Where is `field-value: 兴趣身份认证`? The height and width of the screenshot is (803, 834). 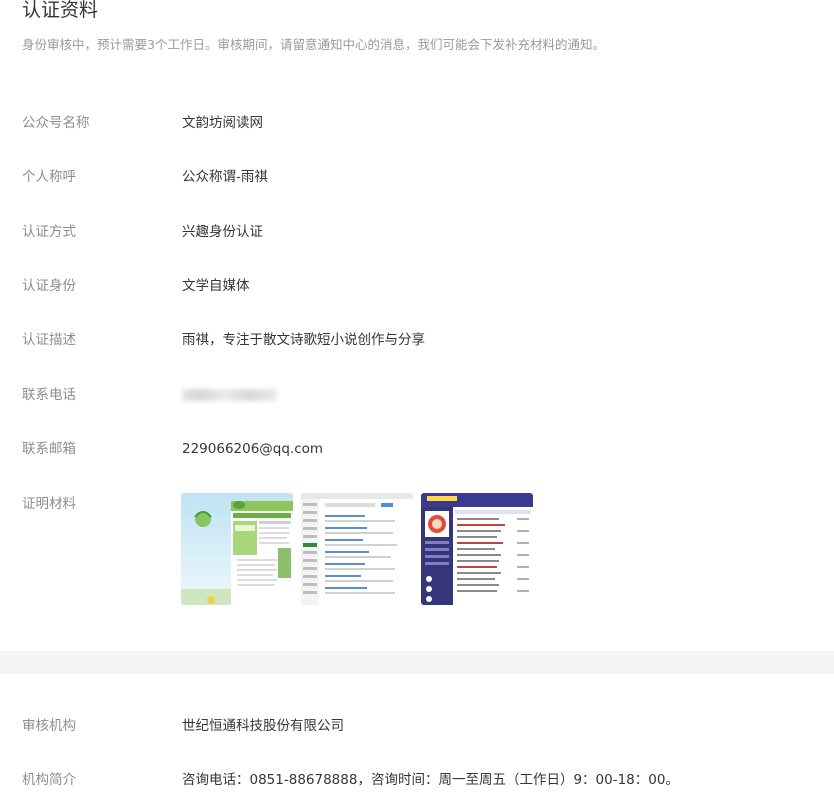 field-value: 兴趣身份认证 is located at coordinates (222, 232).